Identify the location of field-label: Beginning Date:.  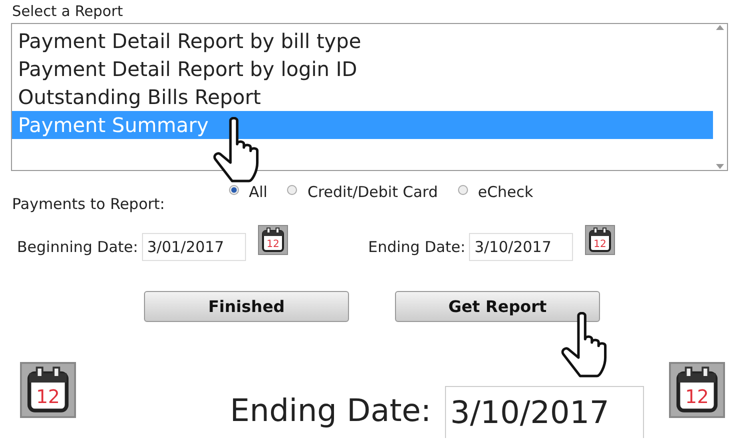
(77, 247).